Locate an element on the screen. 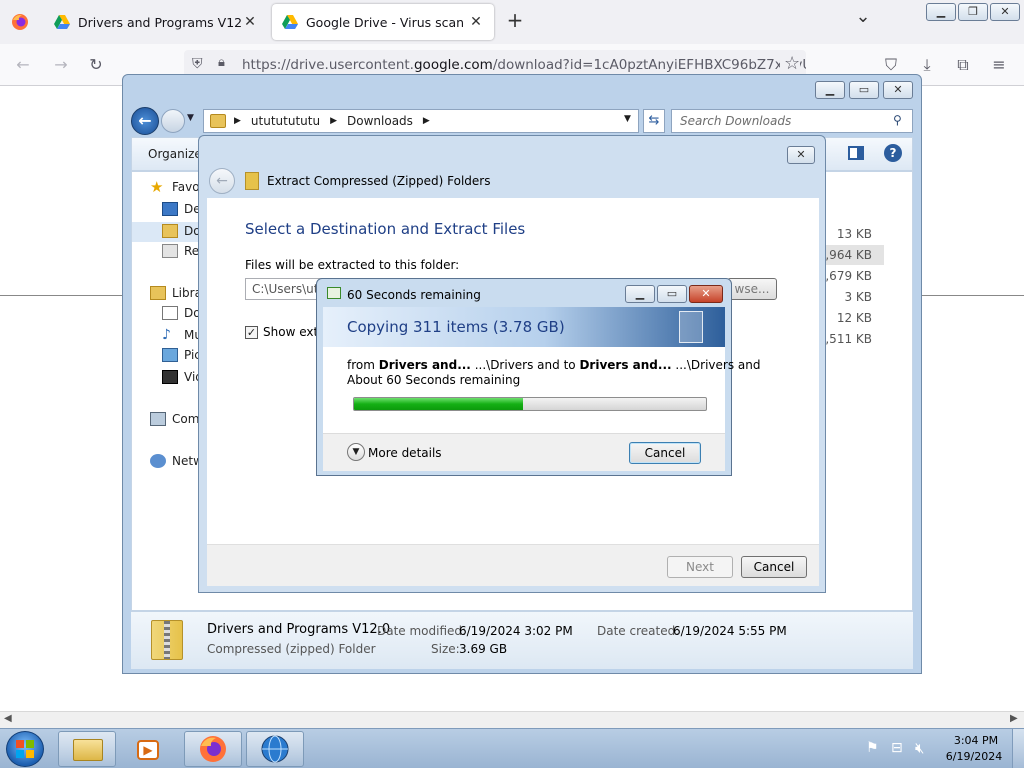 The width and height of the screenshot is (1024, 768). scroll-left-icon: ◀ is located at coordinates (8, 718).